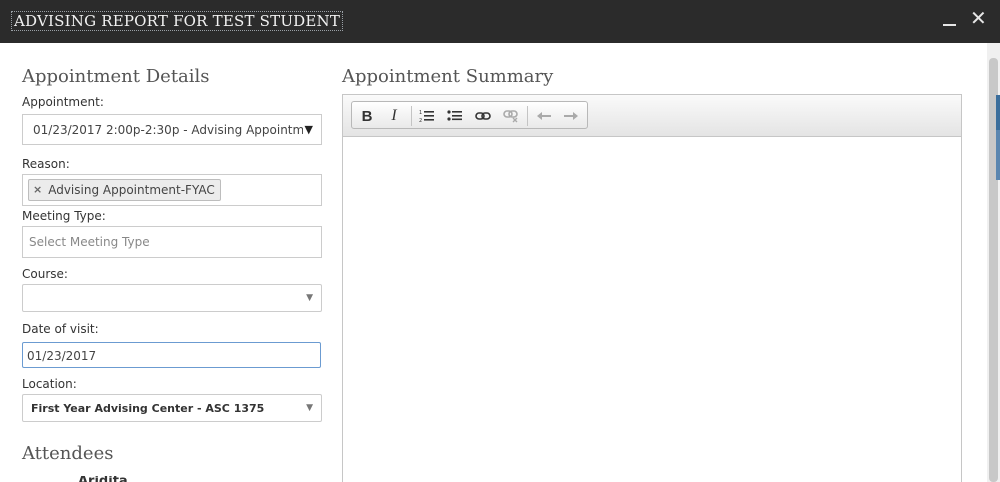  Describe the element at coordinates (978, 18) in the screenshot. I see `close-icon: ✕` at that location.